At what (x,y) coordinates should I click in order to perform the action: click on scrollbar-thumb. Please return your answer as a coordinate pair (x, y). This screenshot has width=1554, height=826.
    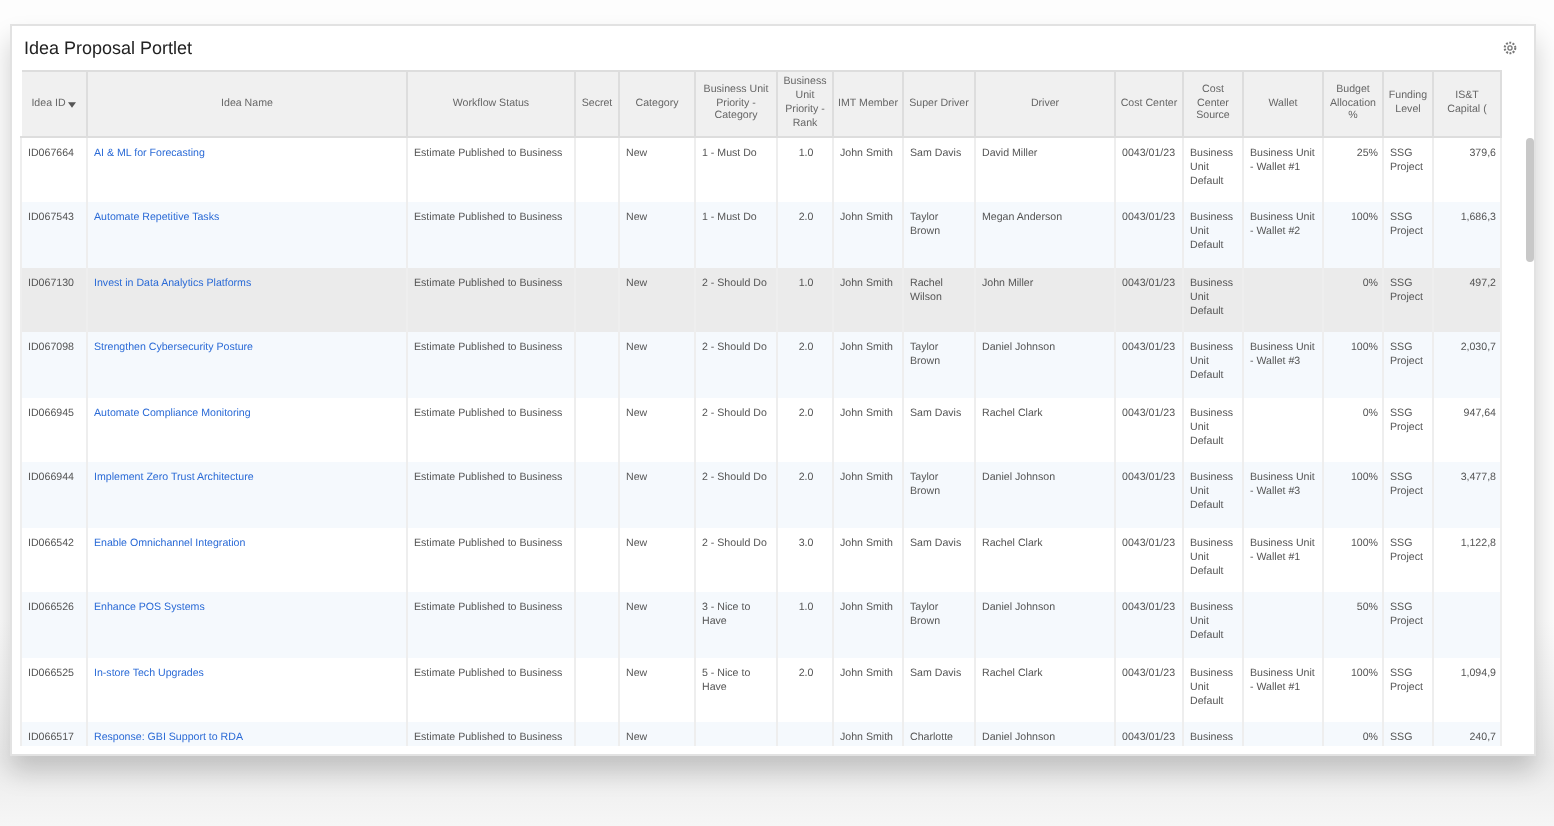
    Looking at the image, I should click on (1530, 200).